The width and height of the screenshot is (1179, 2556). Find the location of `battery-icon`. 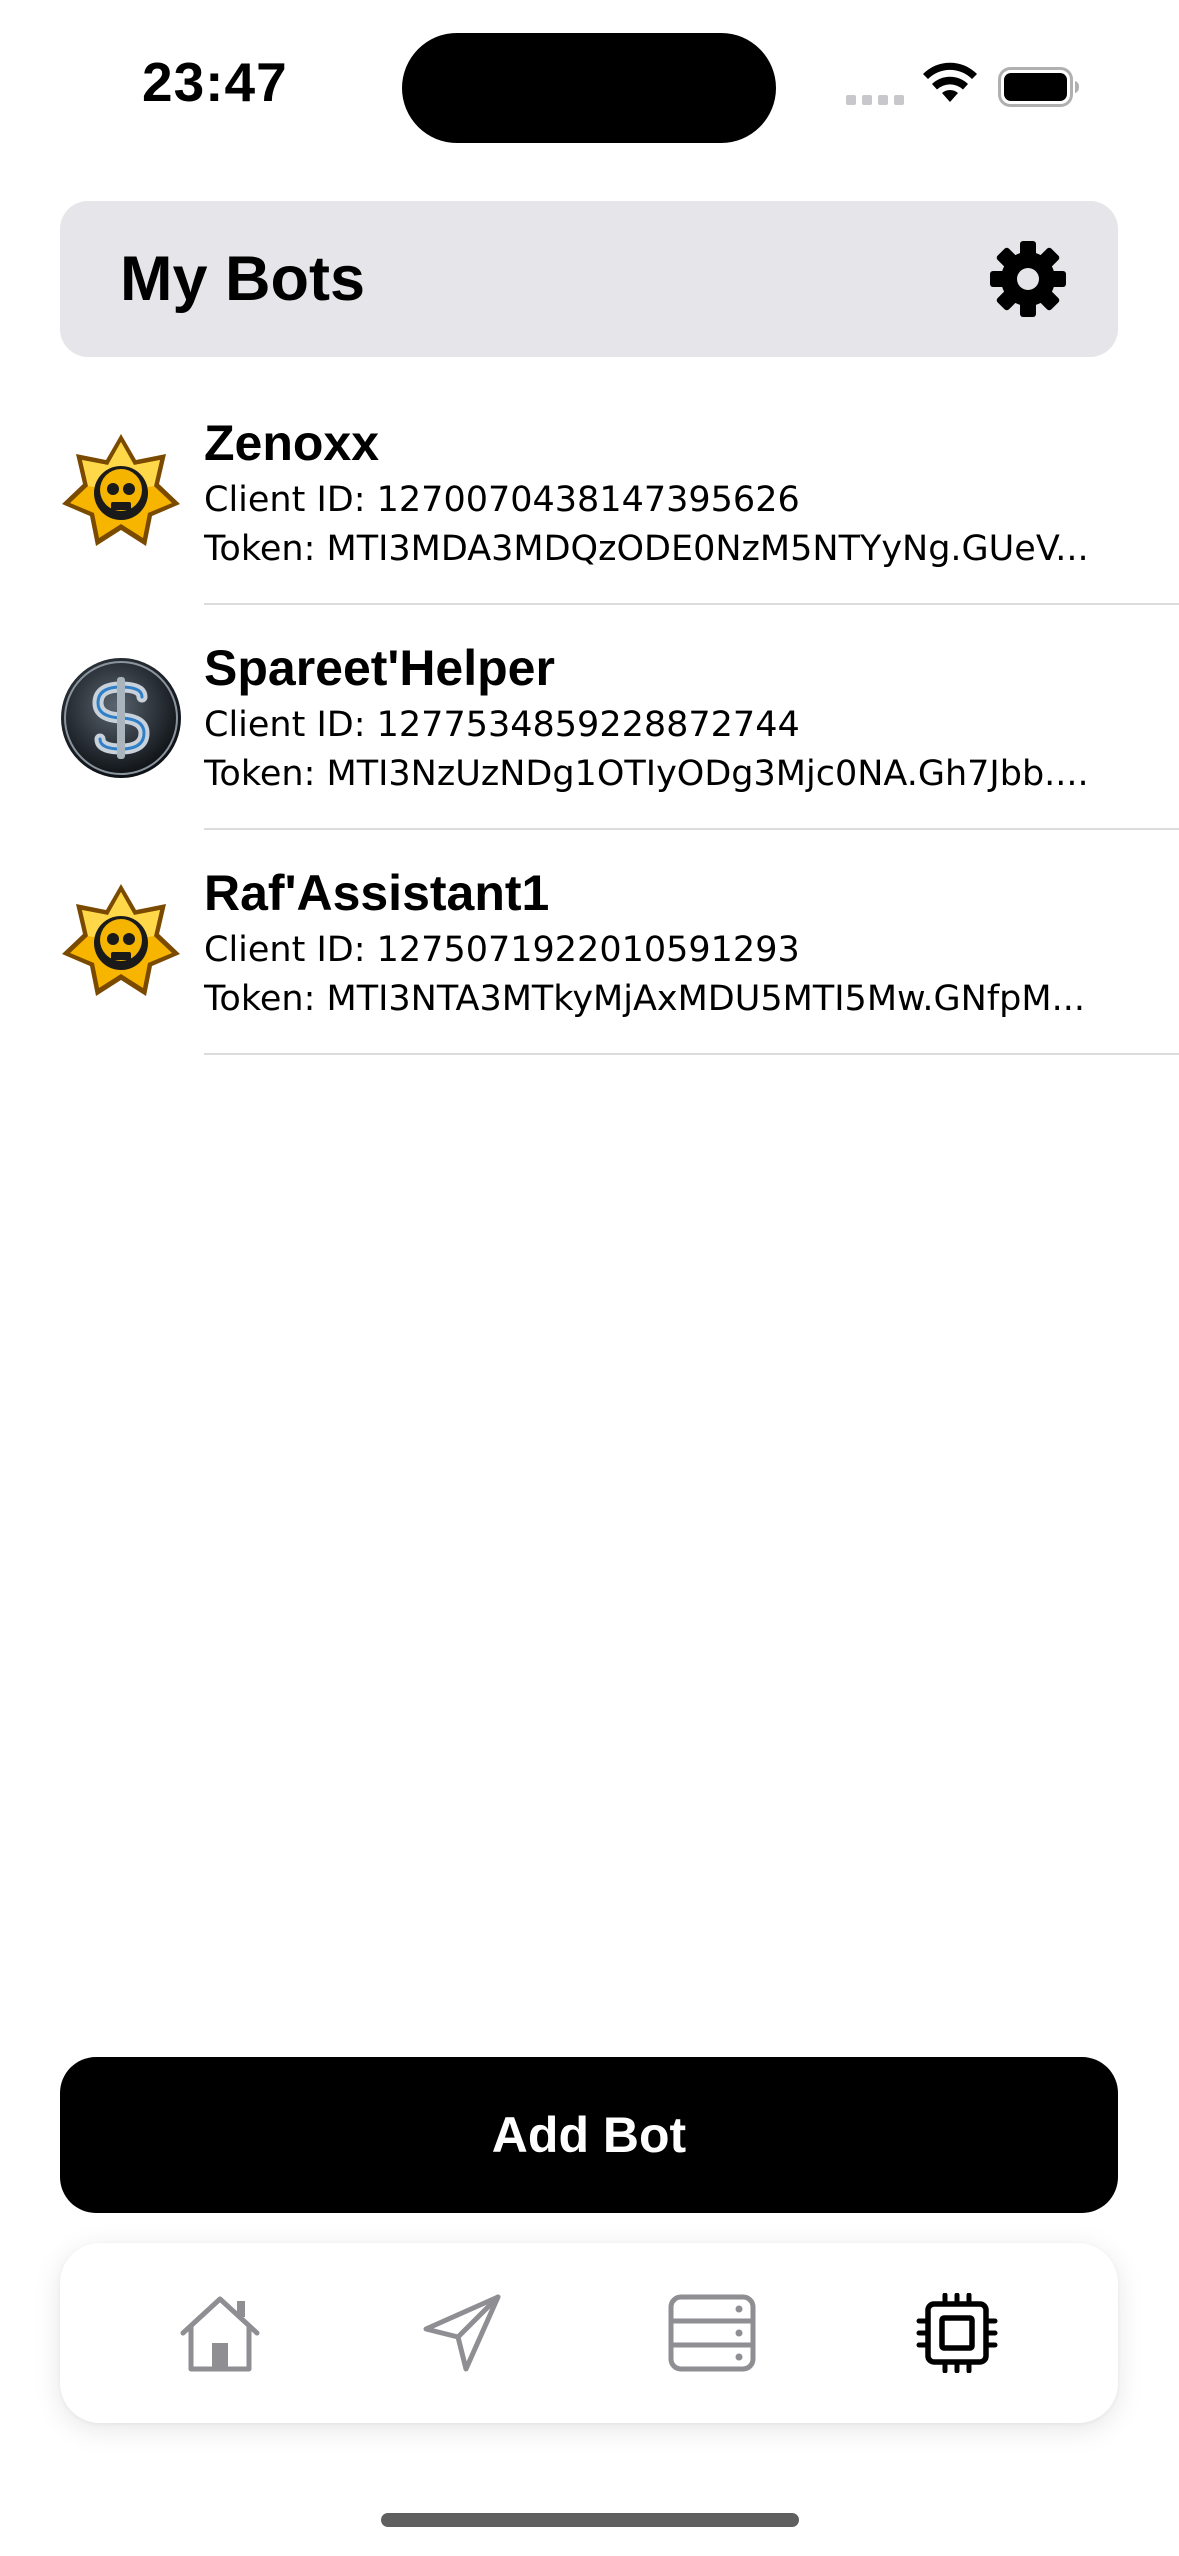

battery-icon is located at coordinates (1038, 87).